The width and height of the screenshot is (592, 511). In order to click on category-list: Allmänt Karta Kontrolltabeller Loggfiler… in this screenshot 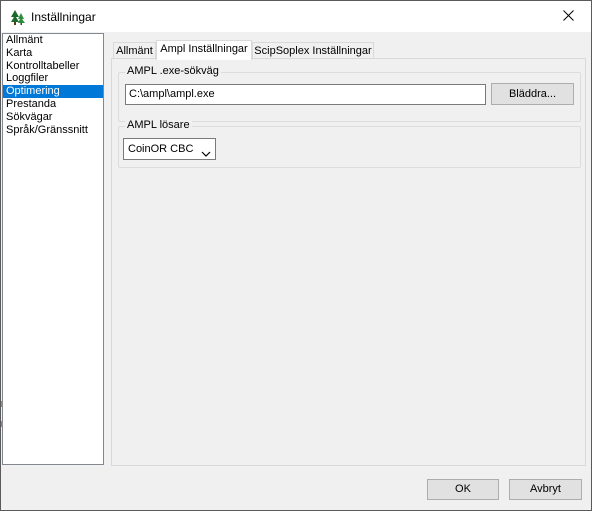, I will do `click(53, 249)`.